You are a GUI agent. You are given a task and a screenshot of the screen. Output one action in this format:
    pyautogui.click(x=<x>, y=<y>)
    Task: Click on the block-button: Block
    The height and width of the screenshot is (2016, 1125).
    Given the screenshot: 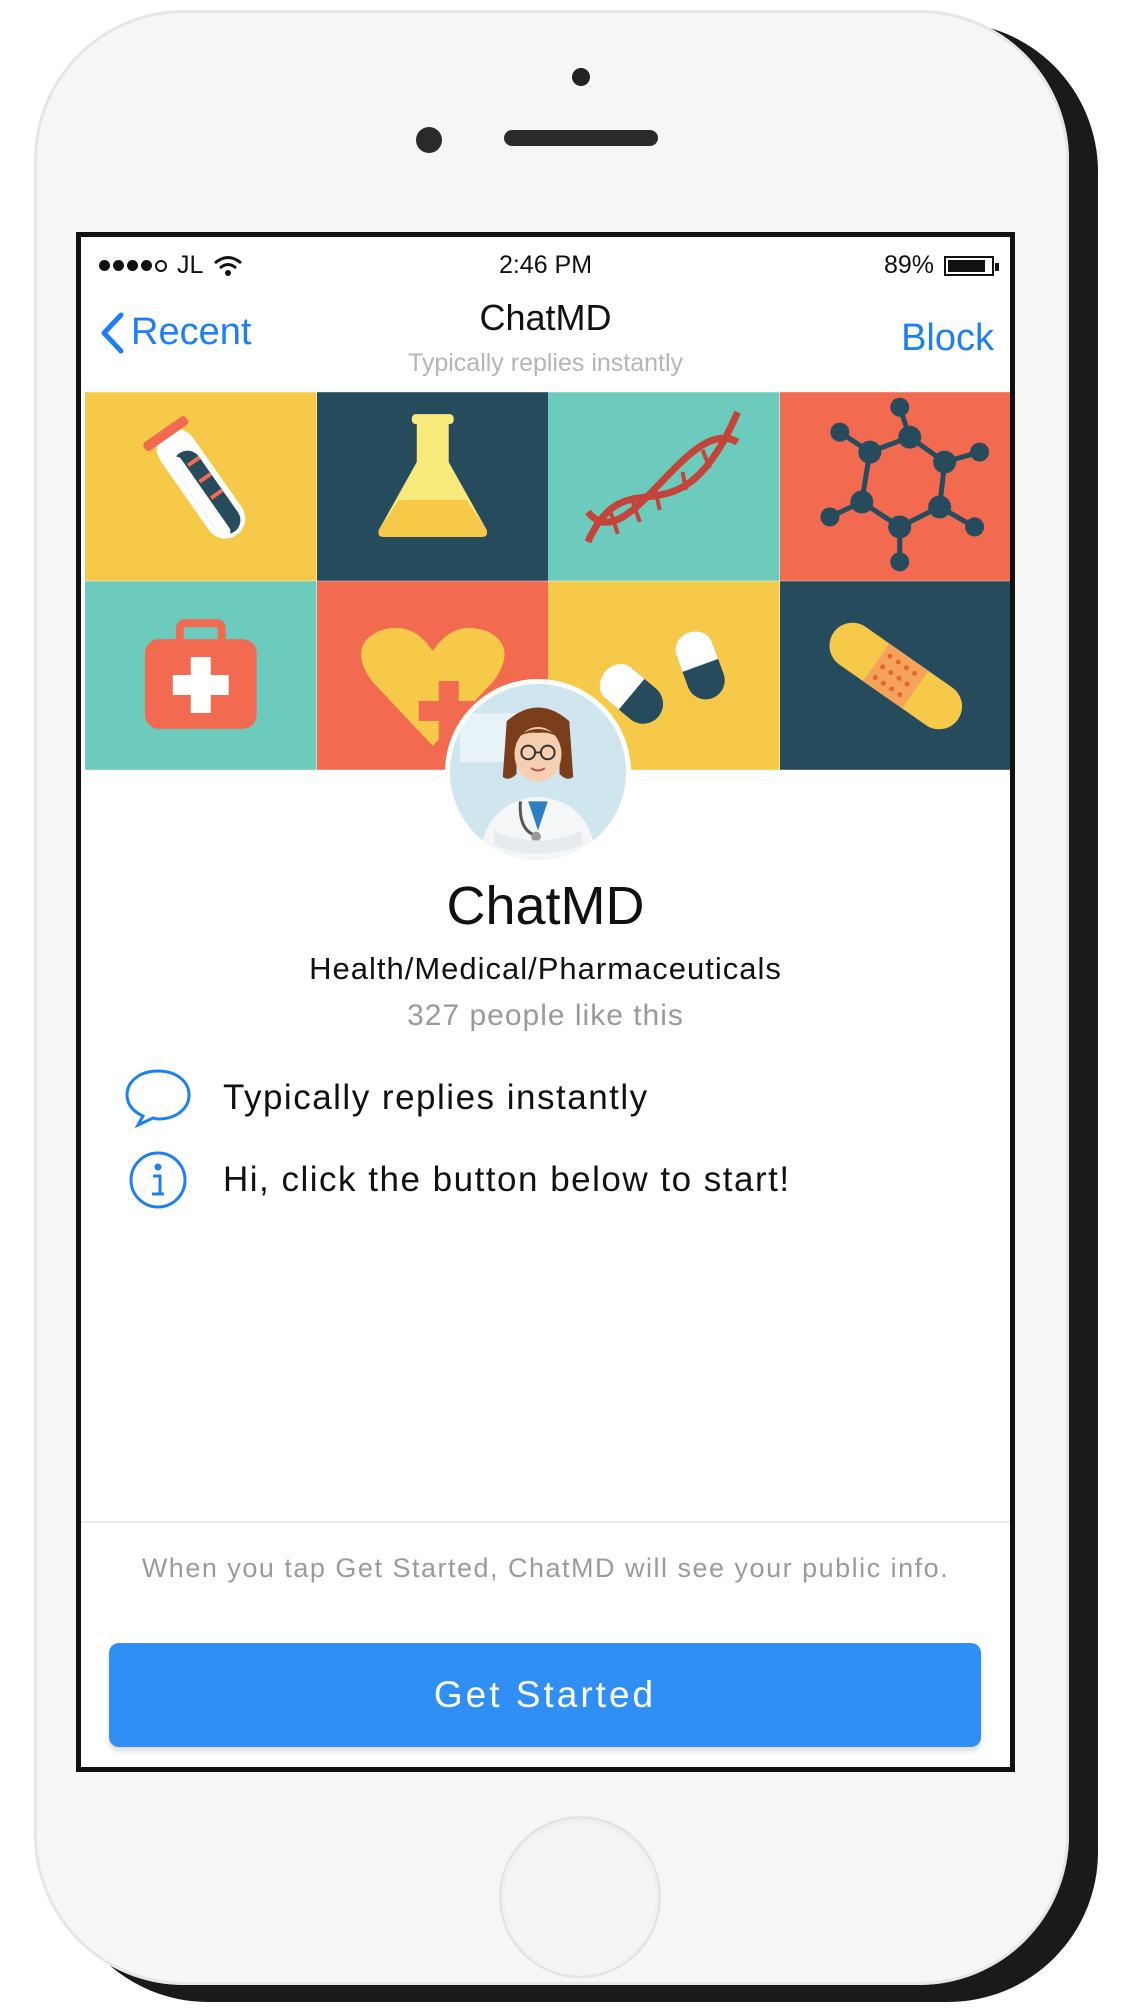 What is the action you would take?
    pyautogui.click(x=947, y=338)
    